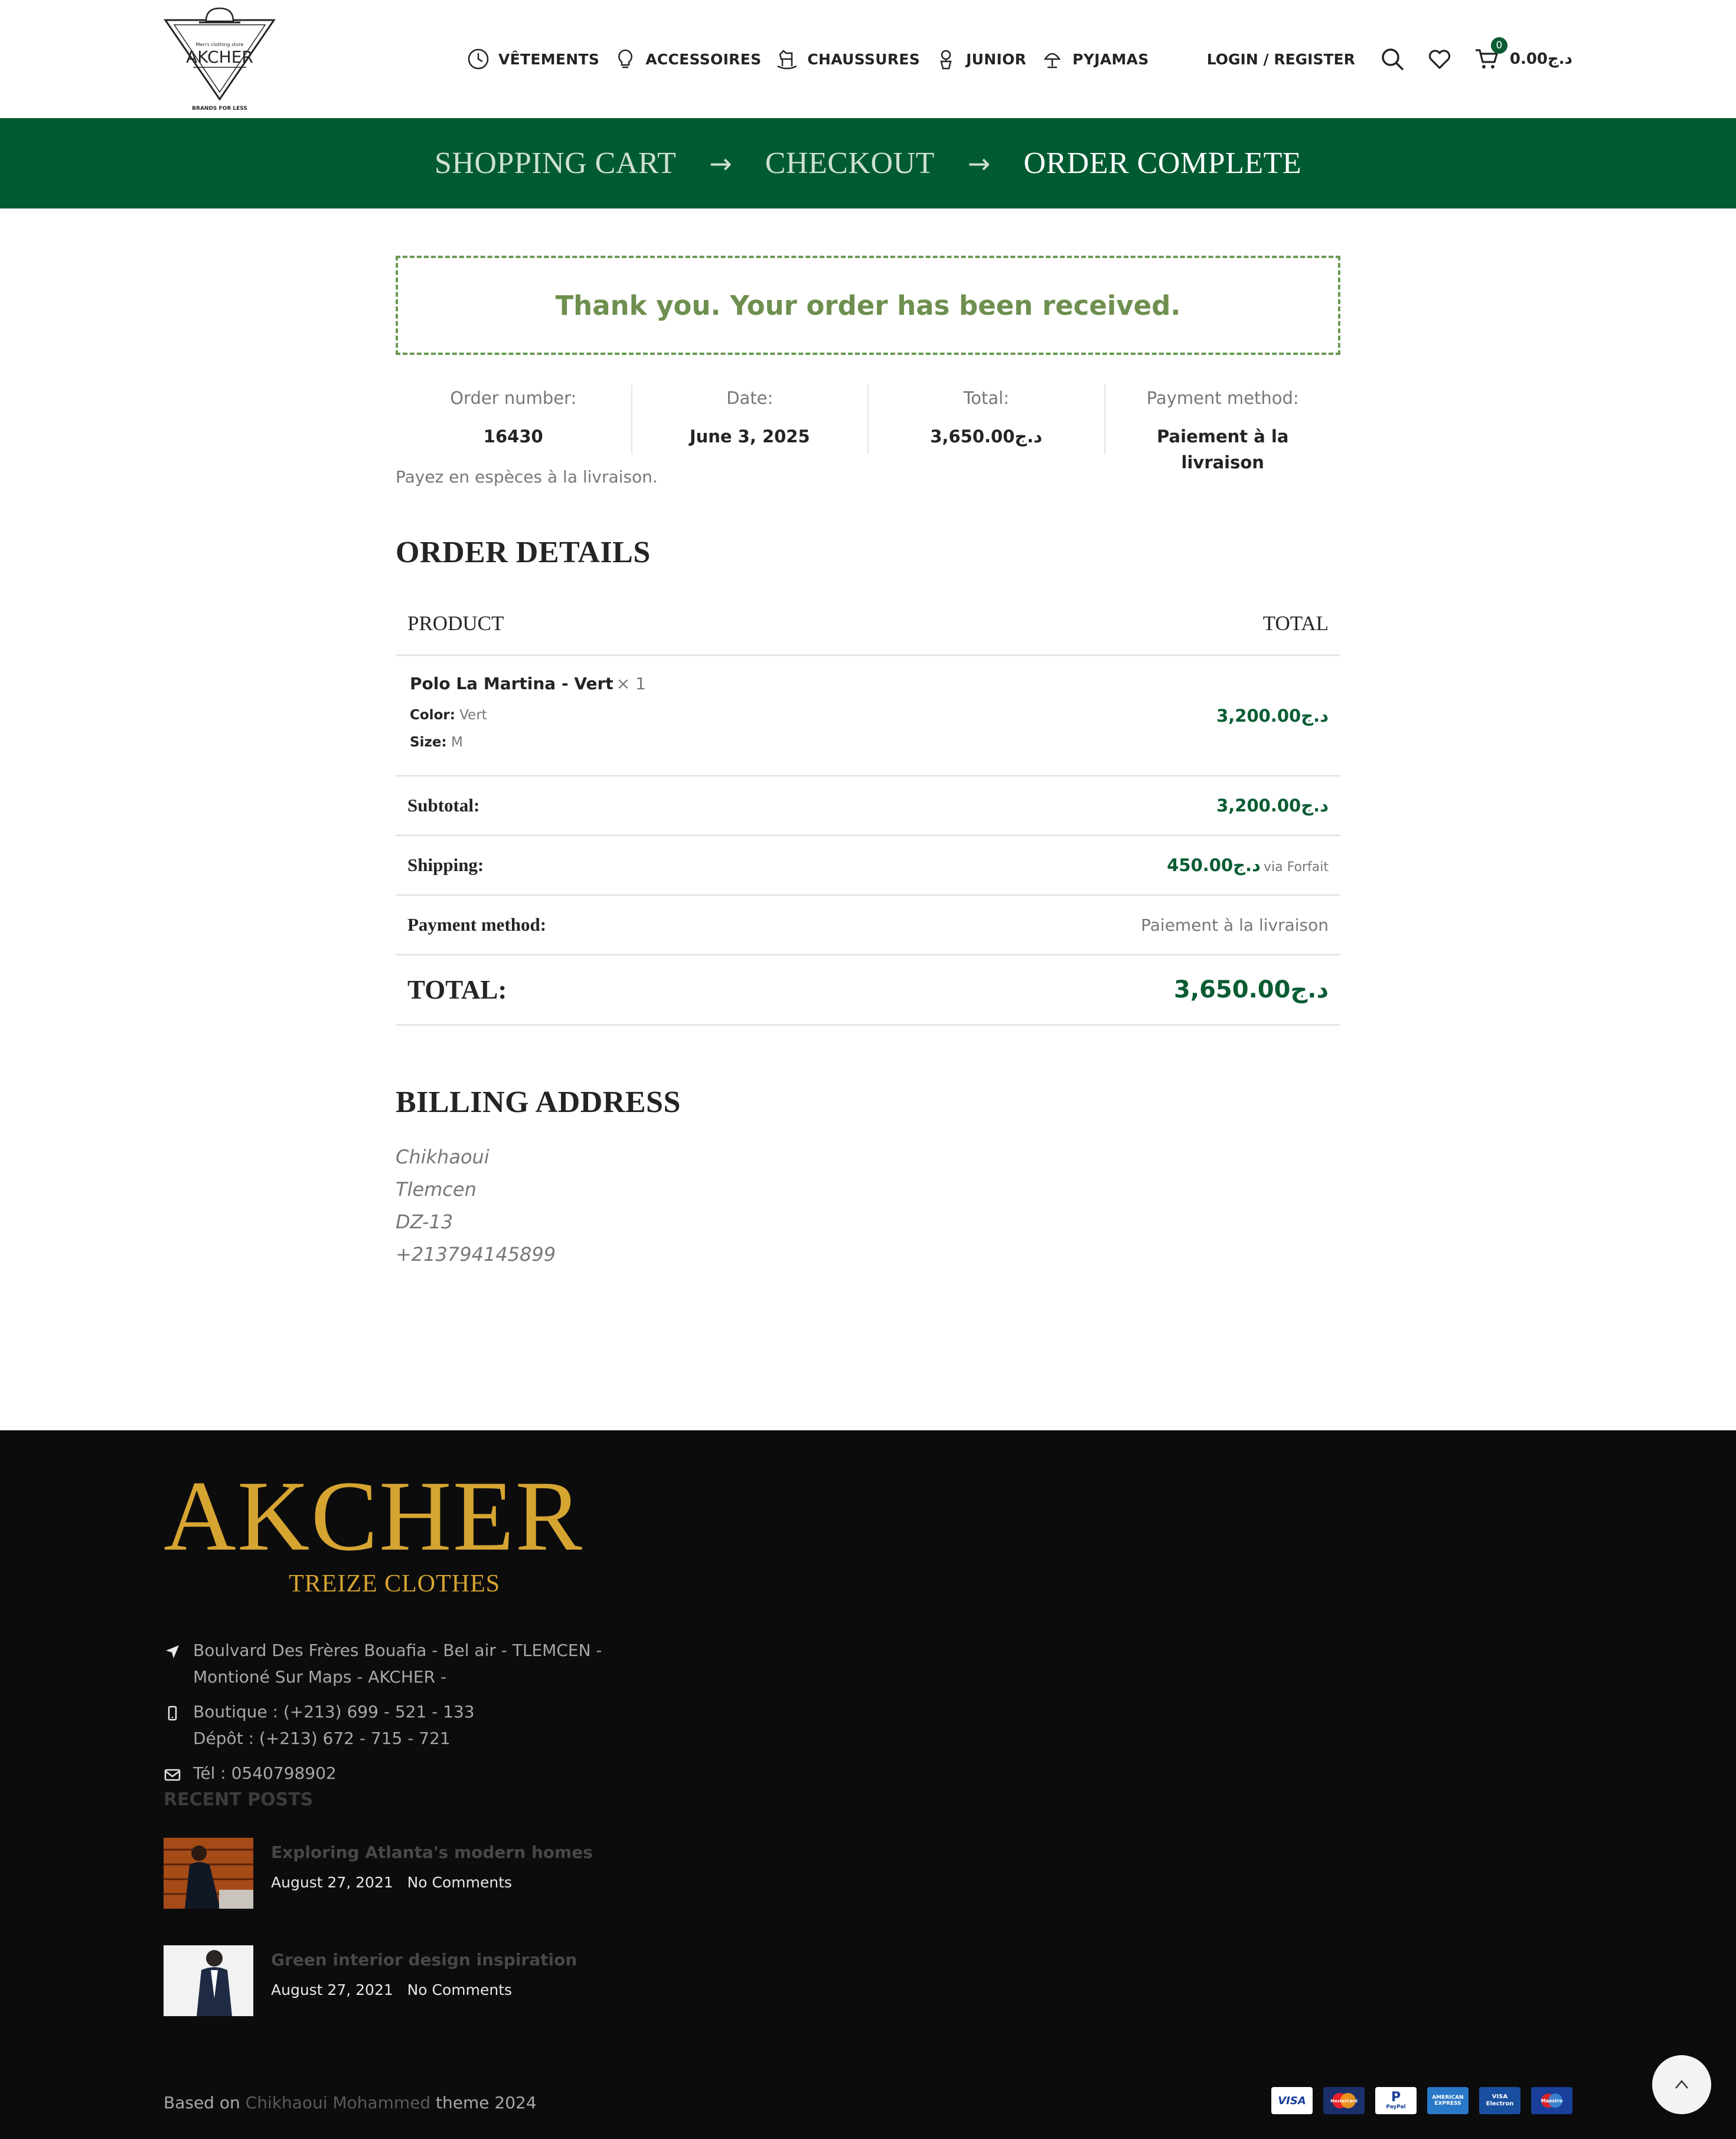 This screenshot has width=1736, height=2139. I want to click on order-received-notice: Thank you. Your order has been received., so click(868, 306).